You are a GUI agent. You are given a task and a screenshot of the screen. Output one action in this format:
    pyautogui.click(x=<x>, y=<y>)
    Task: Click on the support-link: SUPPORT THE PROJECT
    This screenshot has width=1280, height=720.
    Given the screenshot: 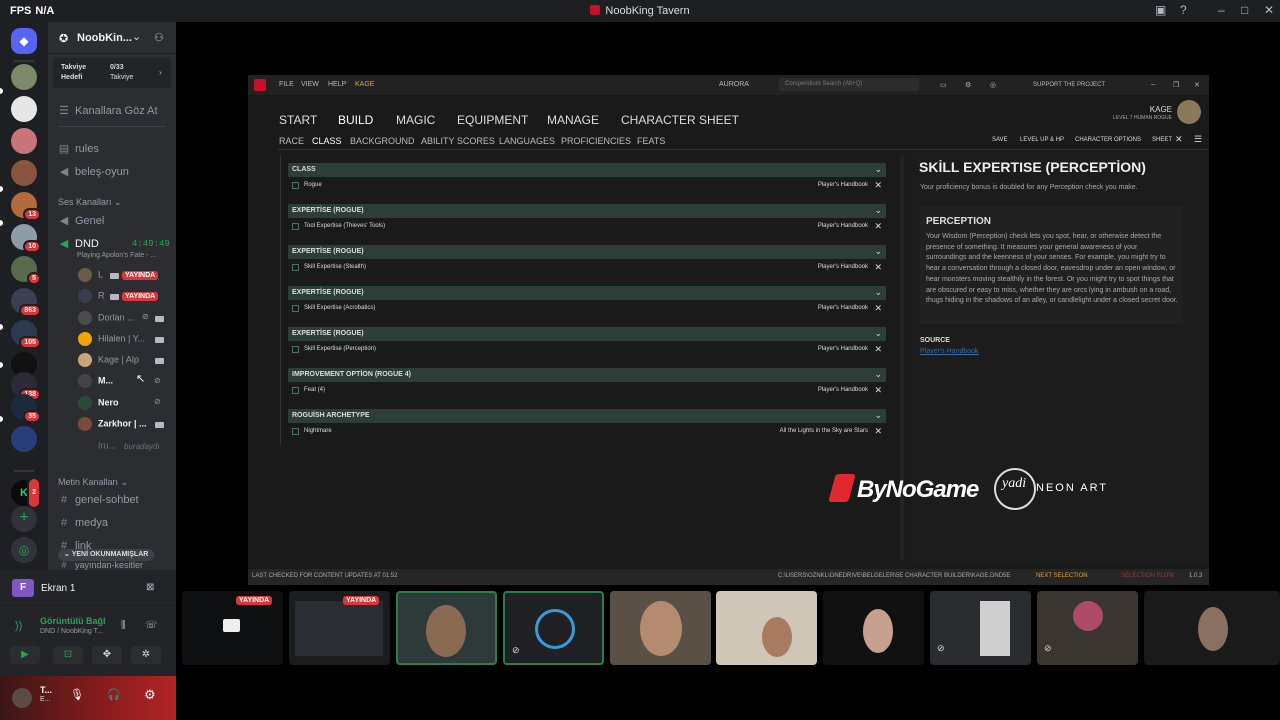 What is the action you would take?
    pyautogui.click(x=1069, y=85)
    